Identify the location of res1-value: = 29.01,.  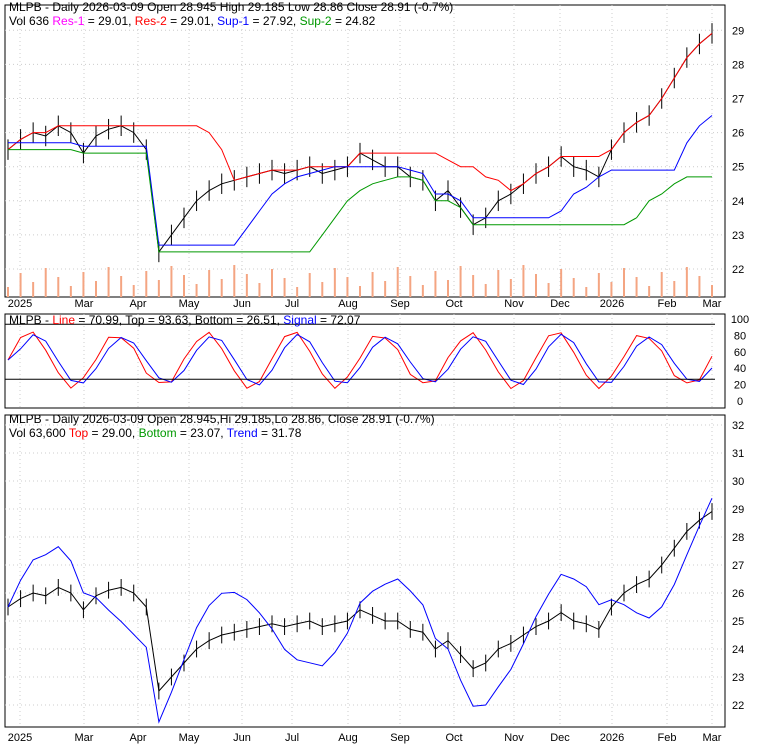
(109, 21).